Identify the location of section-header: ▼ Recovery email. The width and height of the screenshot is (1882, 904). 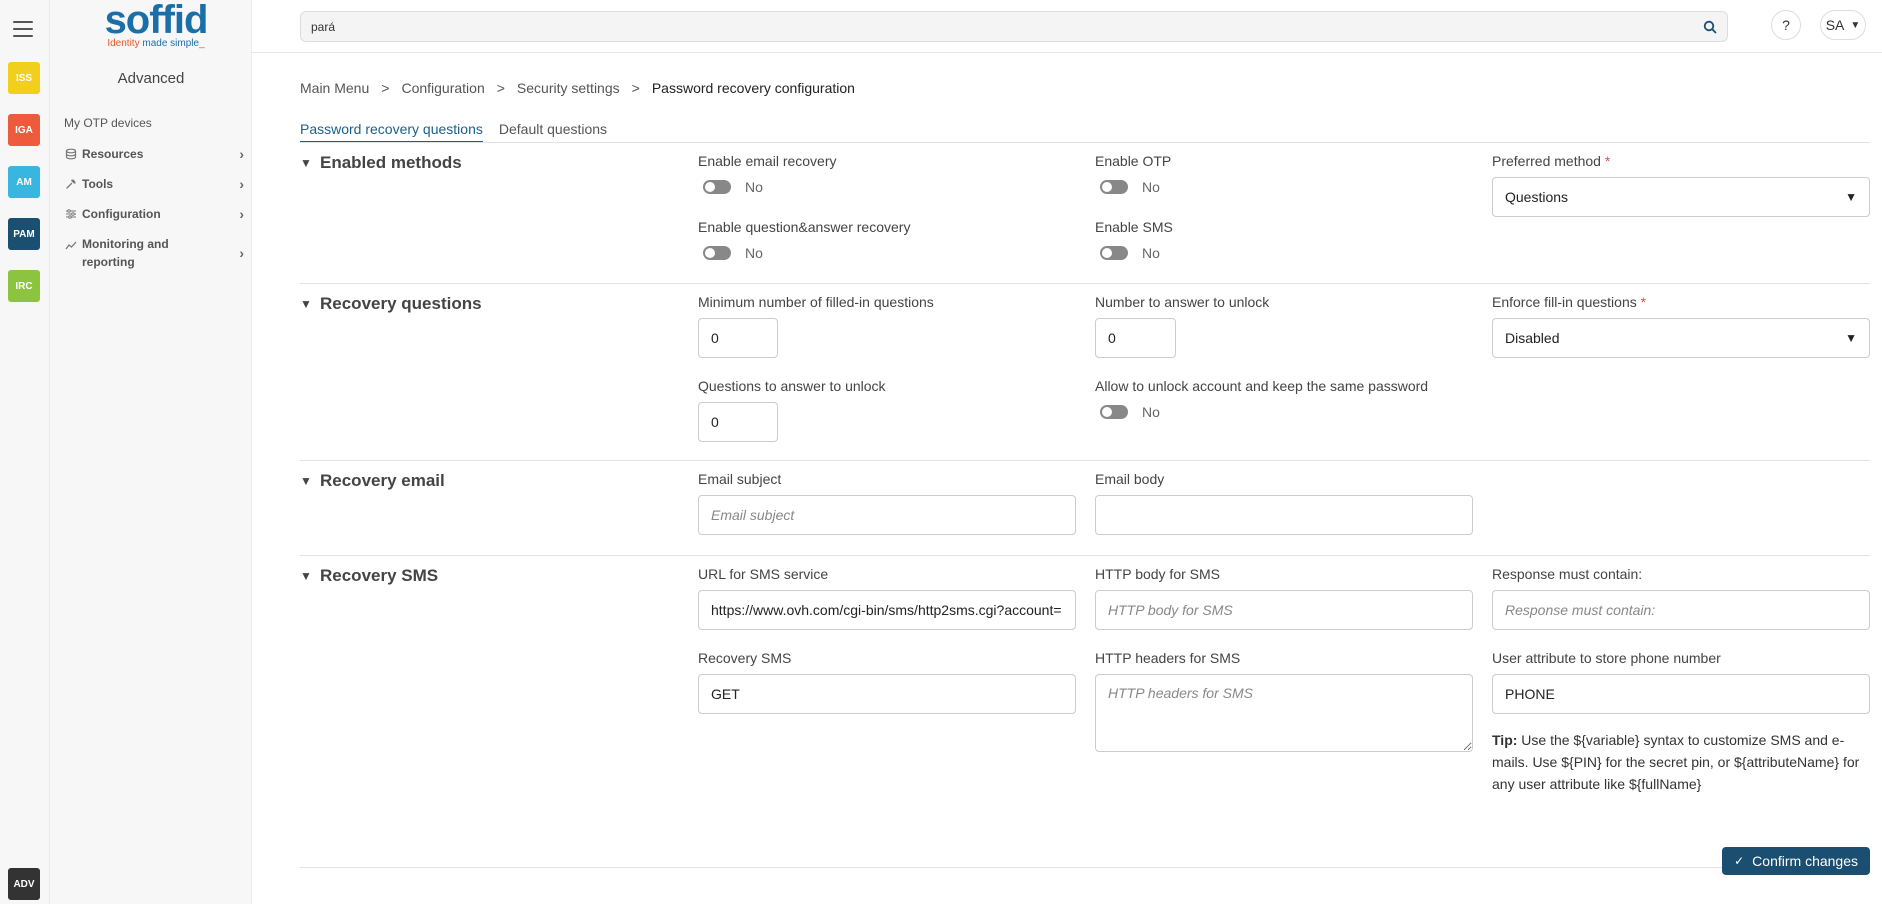
(372, 481).